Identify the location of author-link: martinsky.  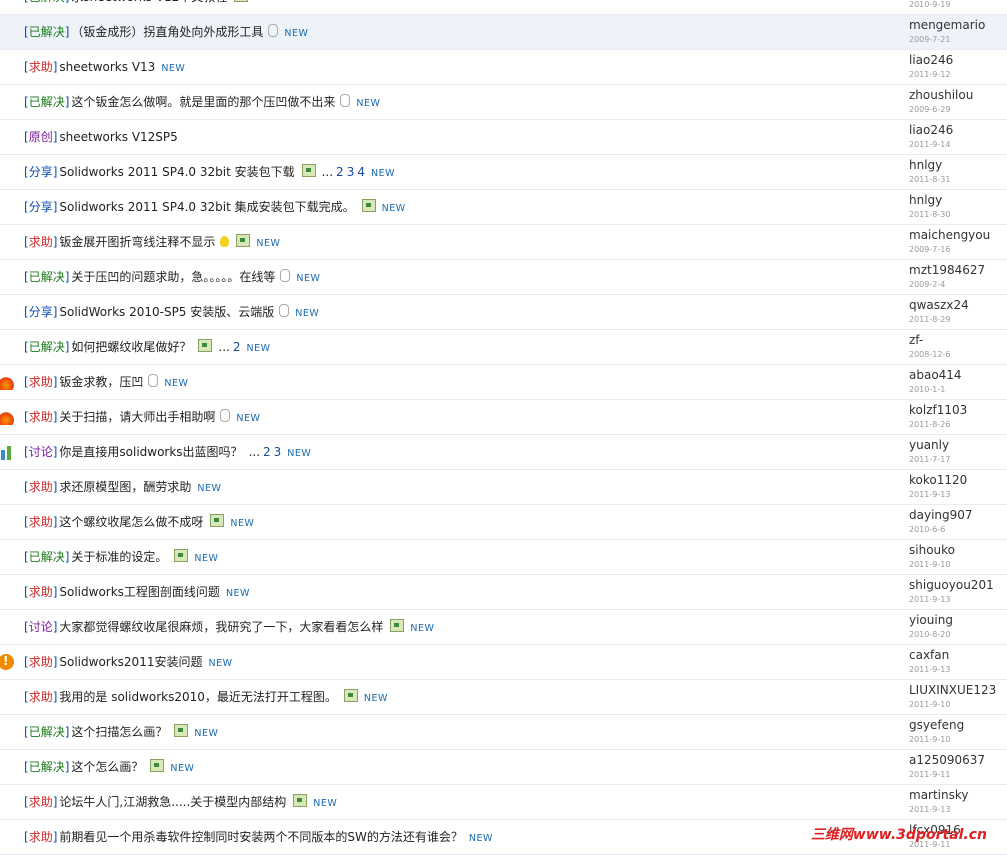
(939, 795).